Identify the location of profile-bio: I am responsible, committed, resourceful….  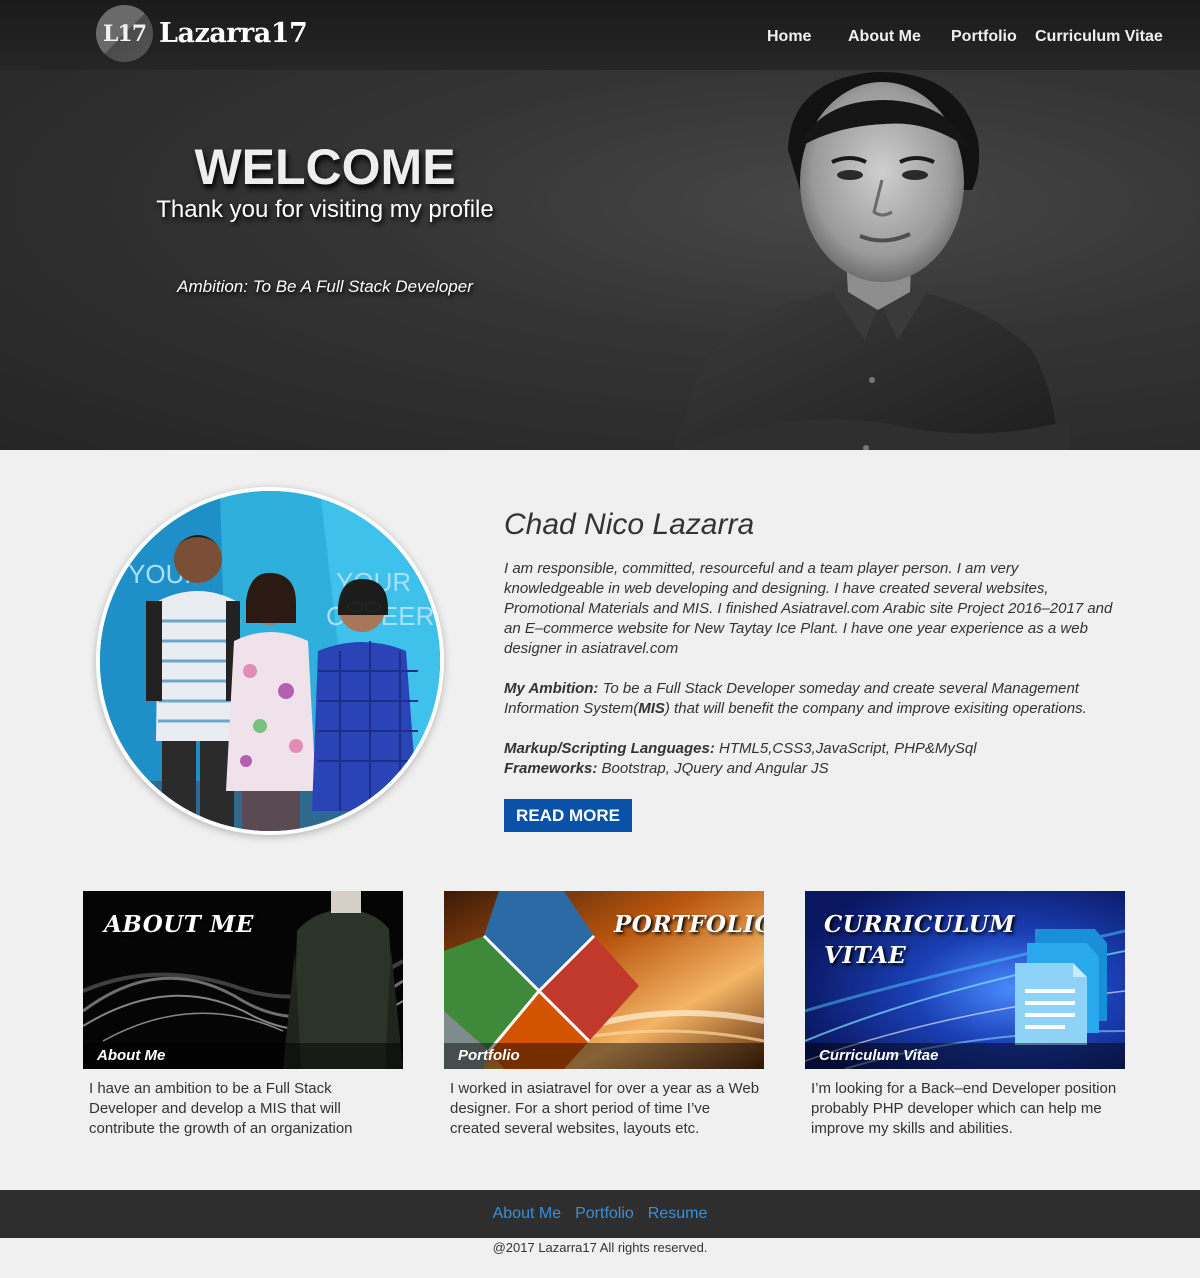
(809, 669).